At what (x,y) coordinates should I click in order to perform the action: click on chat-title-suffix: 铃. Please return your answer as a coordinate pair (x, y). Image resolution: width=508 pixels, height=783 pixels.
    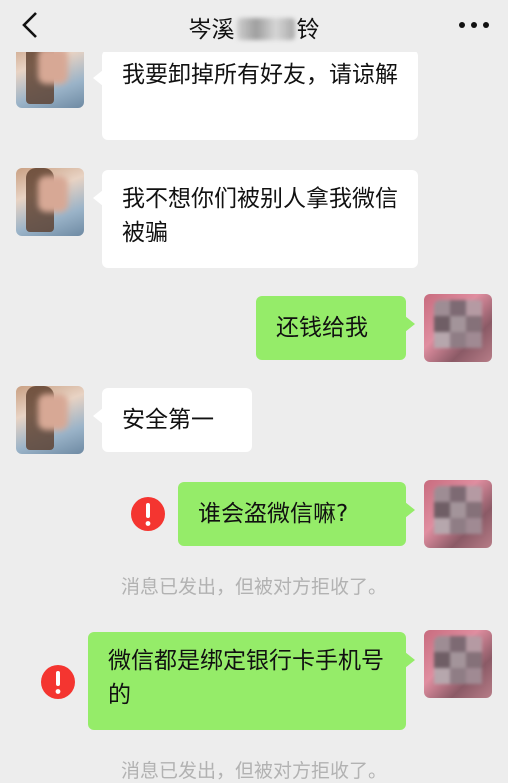
    Looking at the image, I should click on (308, 30).